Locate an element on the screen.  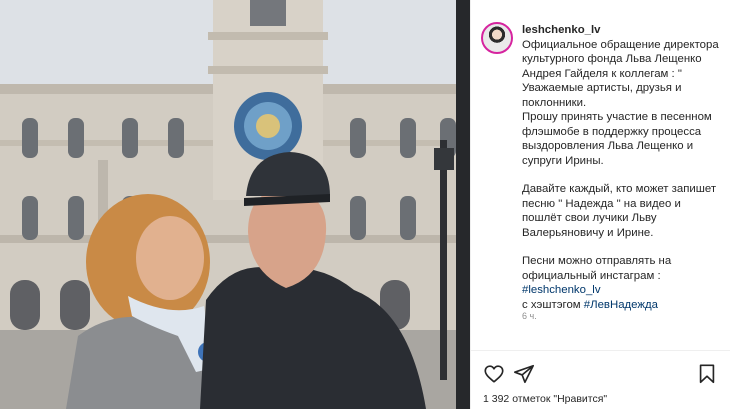
heart-outline-icon is located at coordinates (494, 374).